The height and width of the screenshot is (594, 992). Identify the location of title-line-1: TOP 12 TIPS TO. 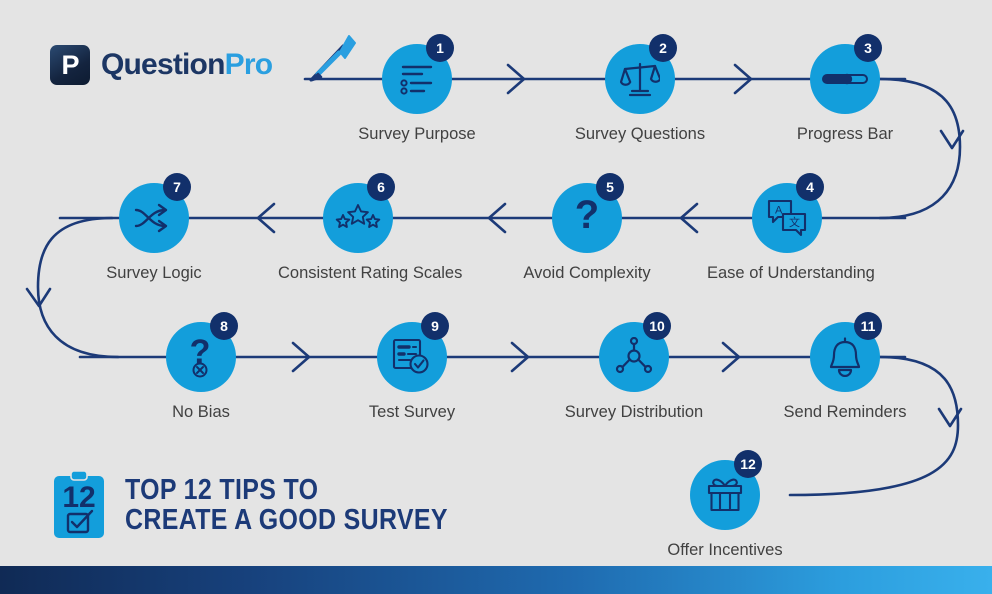
(222, 489).